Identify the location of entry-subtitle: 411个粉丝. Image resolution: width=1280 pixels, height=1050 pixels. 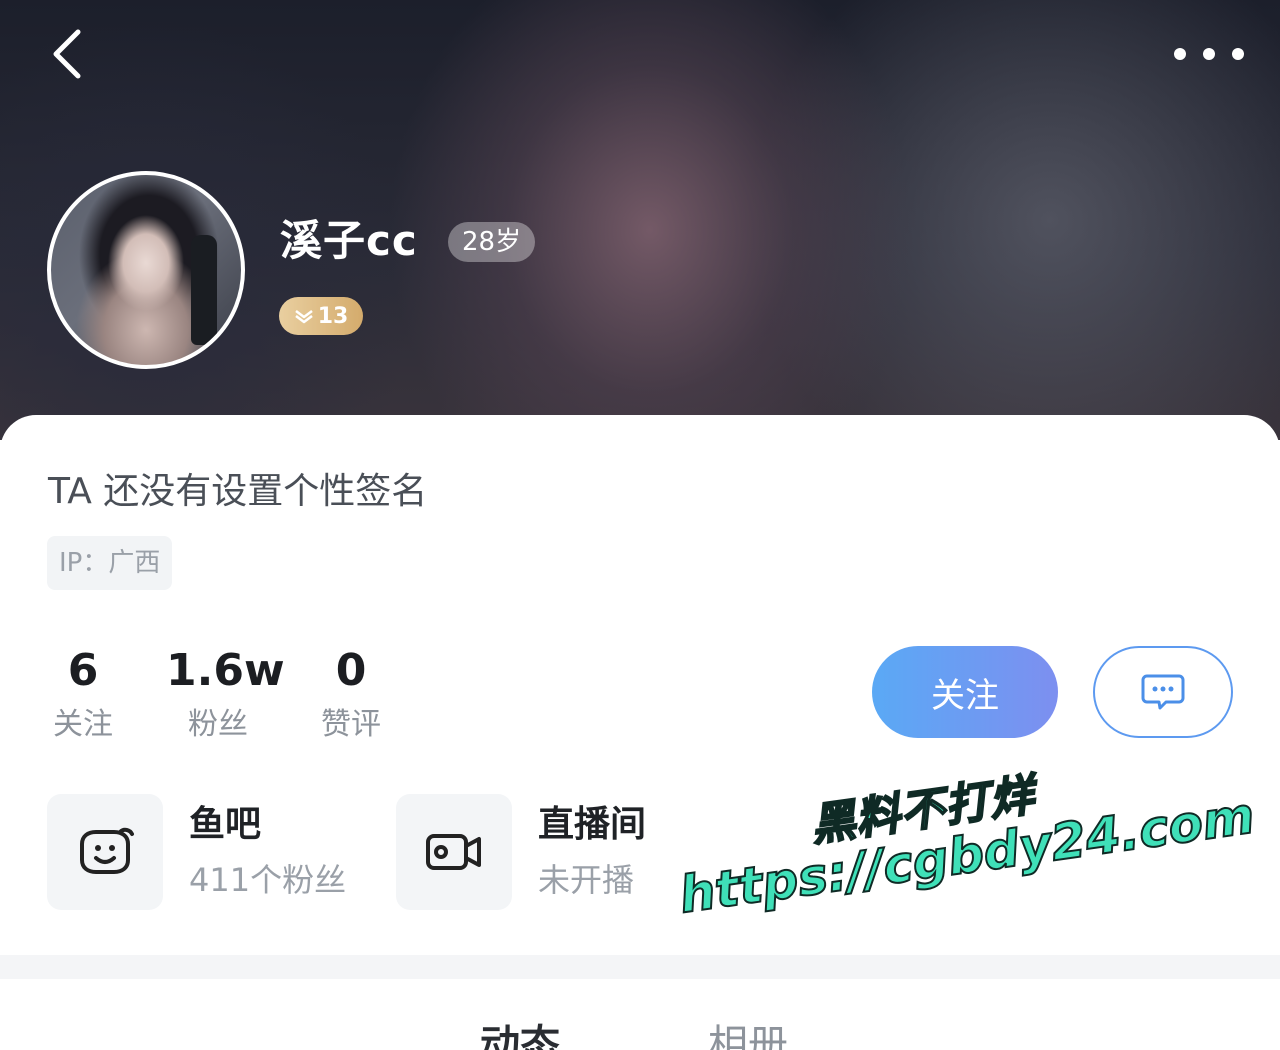
(268, 880).